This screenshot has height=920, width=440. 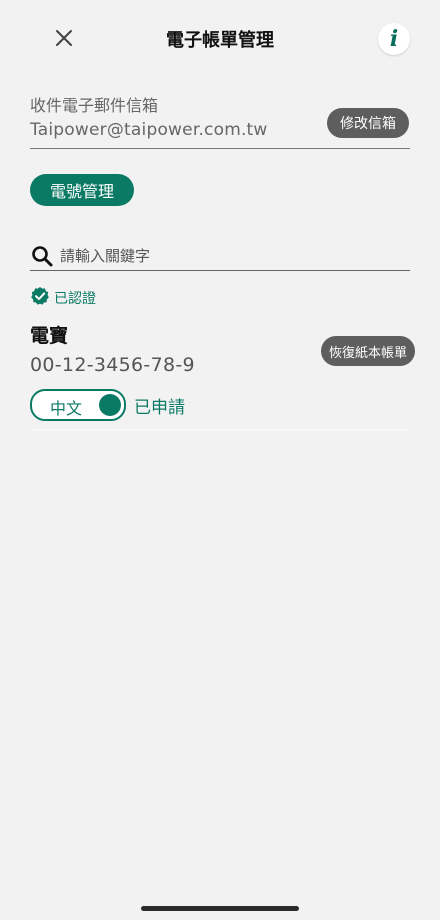 What do you see at coordinates (40, 296) in the screenshot?
I see `check-badge-icon` at bounding box center [40, 296].